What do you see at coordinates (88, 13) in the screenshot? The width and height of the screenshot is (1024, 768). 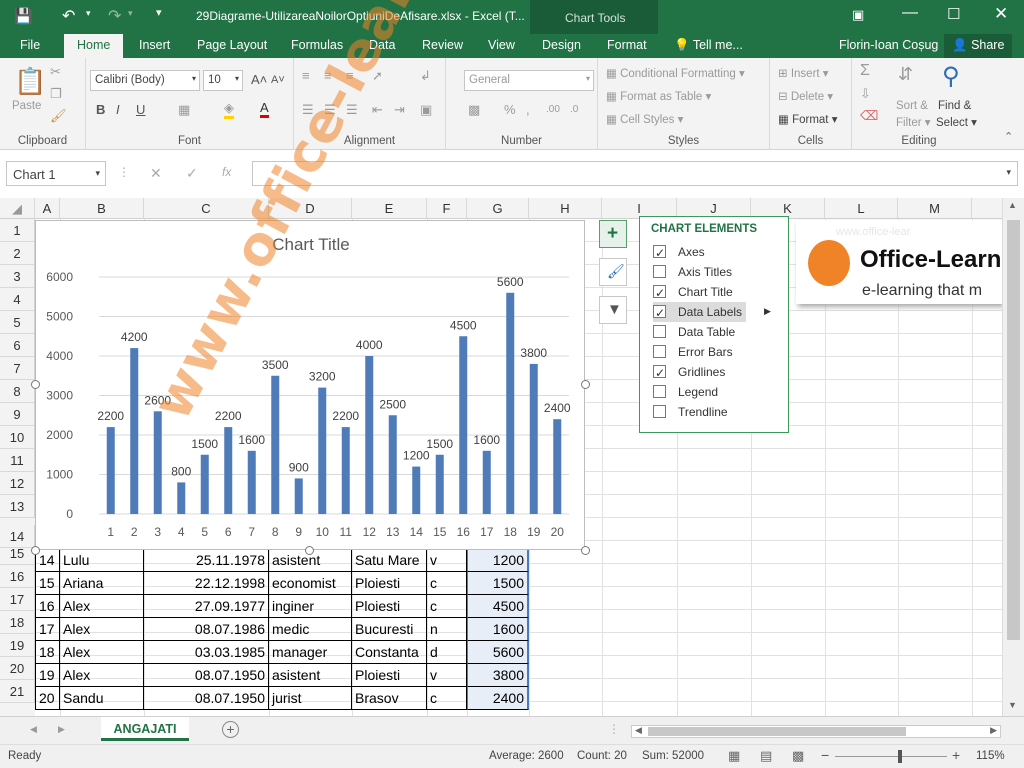 I see `undo-dropdown-icon: ▾` at bounding box center [88, 13].